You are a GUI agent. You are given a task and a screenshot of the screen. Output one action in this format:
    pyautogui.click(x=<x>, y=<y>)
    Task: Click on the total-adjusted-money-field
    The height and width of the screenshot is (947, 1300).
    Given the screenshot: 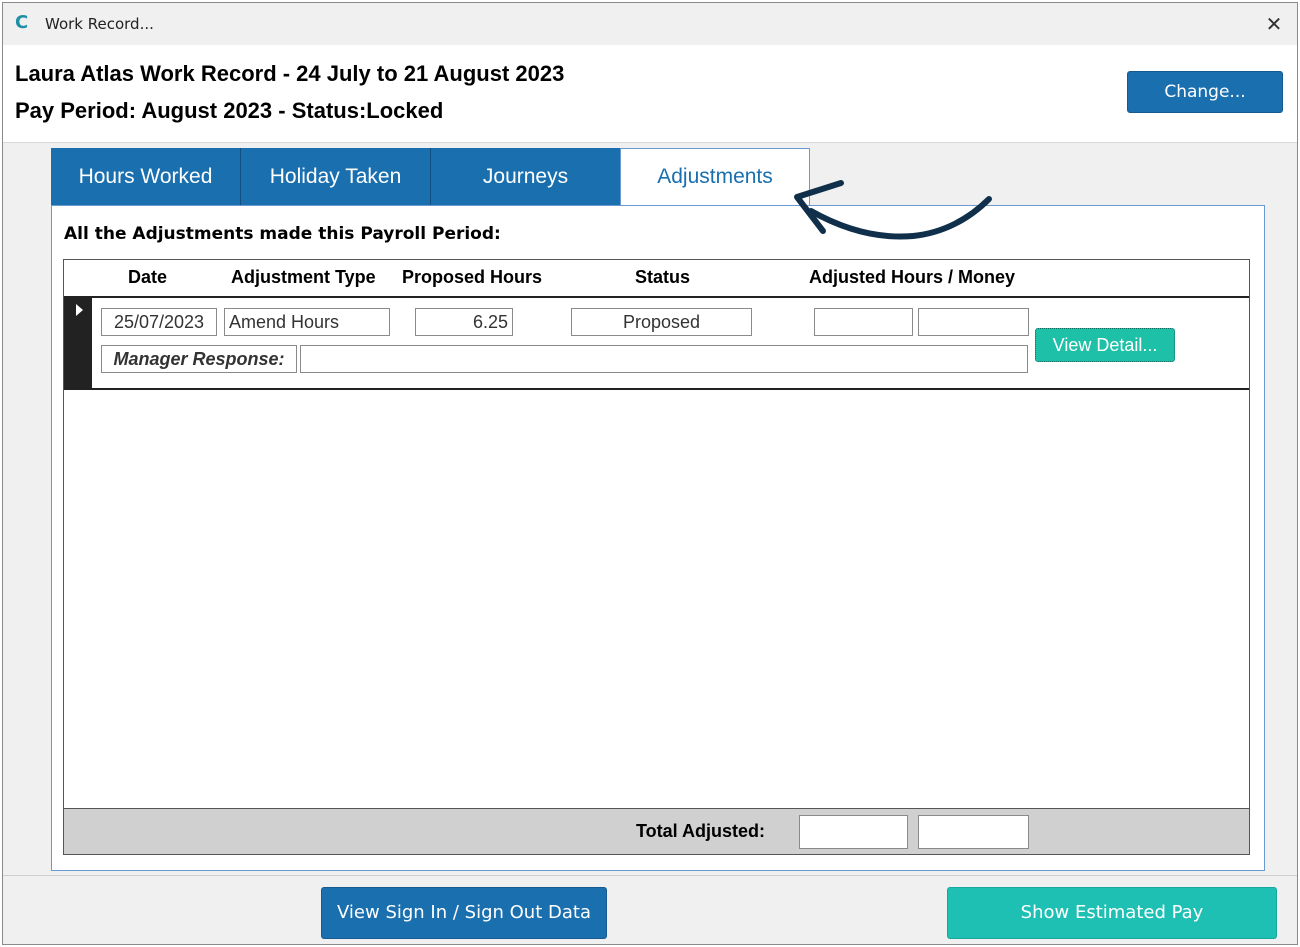 What is the action you would take?
    pyautogui.click(x=973, y=832)
    